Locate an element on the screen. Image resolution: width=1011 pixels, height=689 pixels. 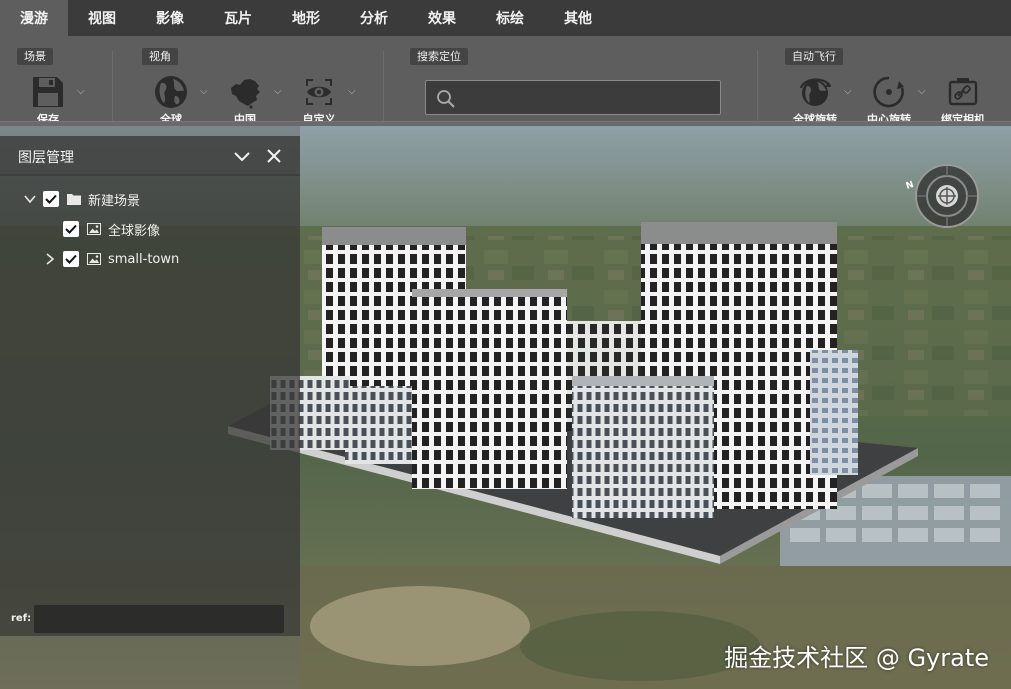
search-box is located at coordinates (573, 97).